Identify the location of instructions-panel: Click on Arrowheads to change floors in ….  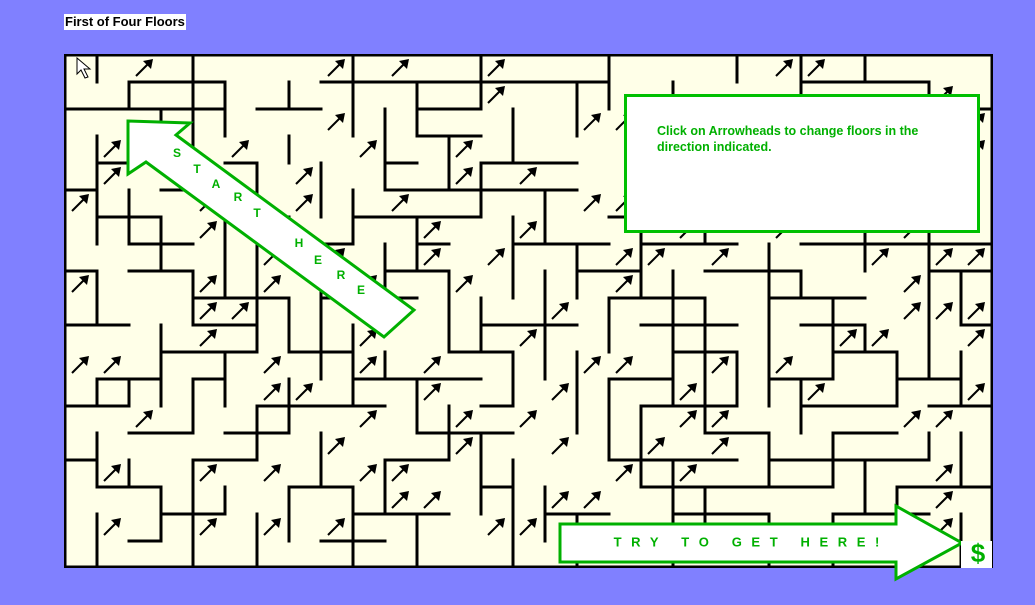
(802, 163).